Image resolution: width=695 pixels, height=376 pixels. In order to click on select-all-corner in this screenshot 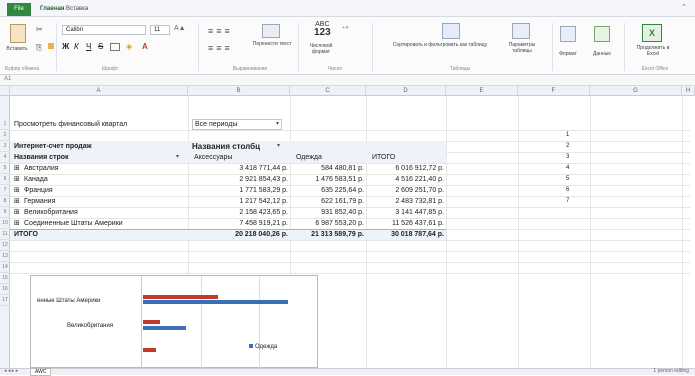, I will do `click(5, 91)`.